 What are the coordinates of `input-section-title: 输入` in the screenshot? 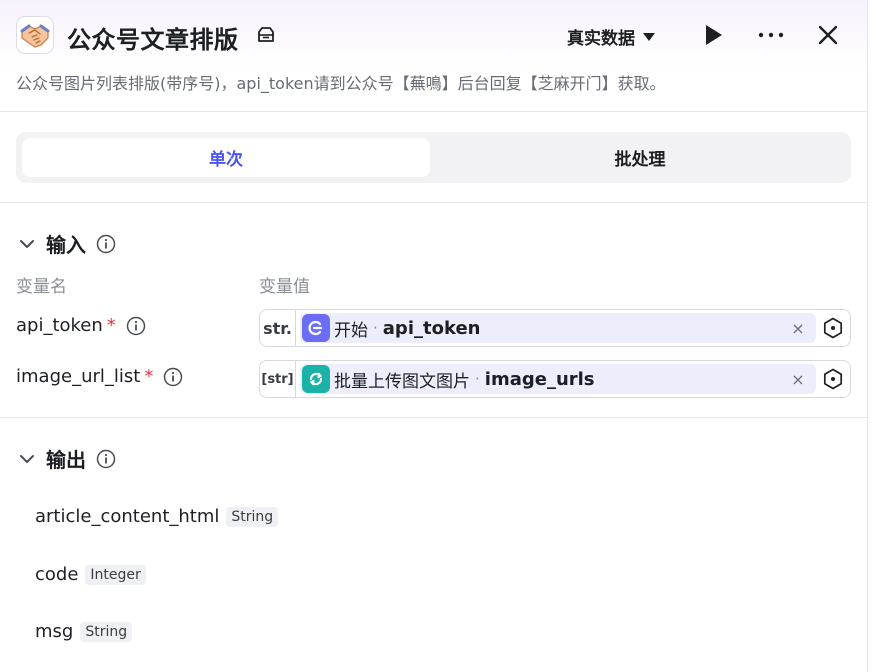 It's located at (66, 245).